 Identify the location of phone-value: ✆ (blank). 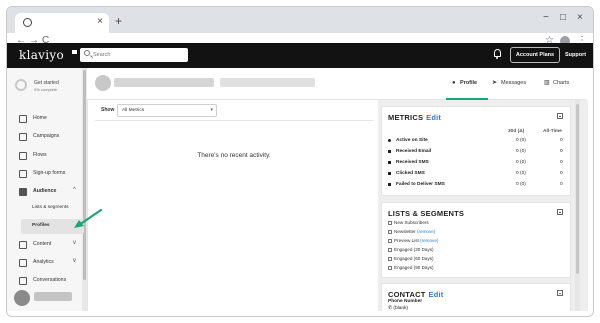
(398, 308).